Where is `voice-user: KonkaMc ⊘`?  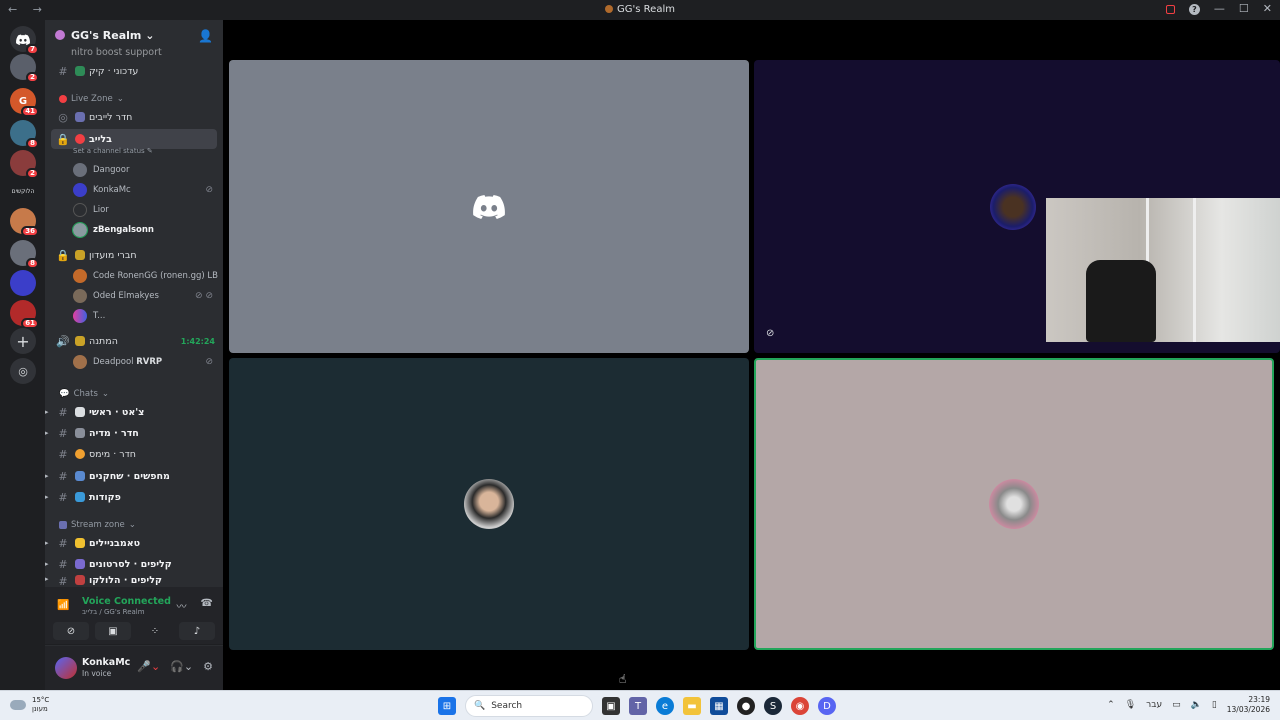
voice-user: KonkaMc ⊘ is located at coordinates (145, 190).